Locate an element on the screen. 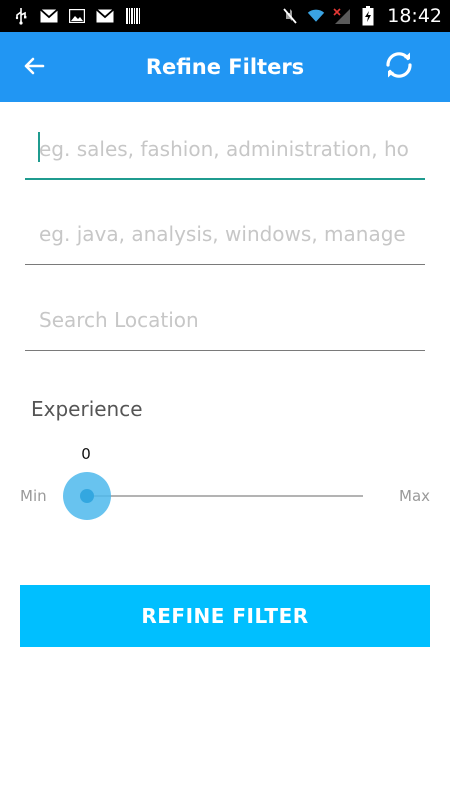 This screenshot has width=450, height=800. industry-underline is located at coordinates (225, 179).